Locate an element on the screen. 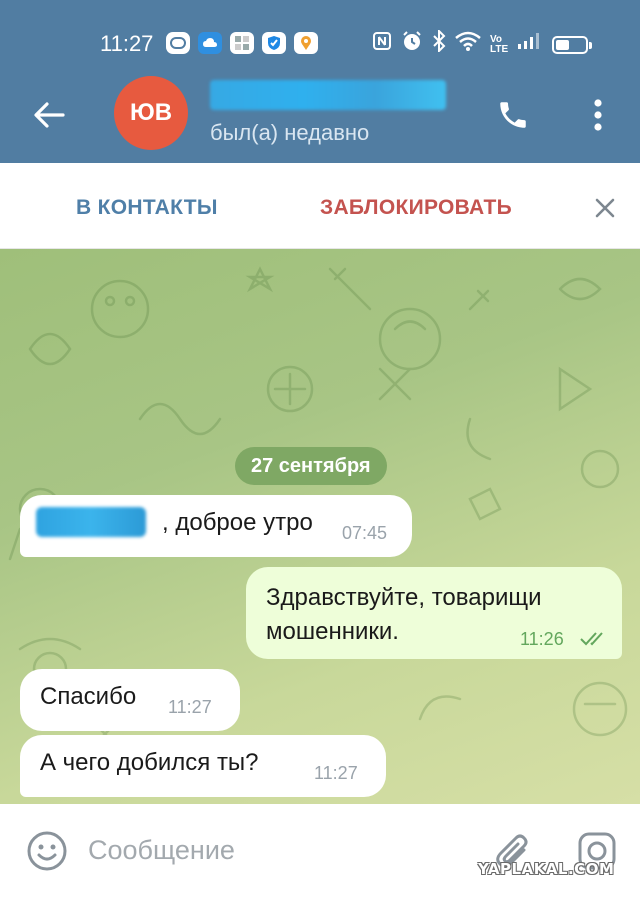  more-vertical-icon is located at coordinates (598, 115).